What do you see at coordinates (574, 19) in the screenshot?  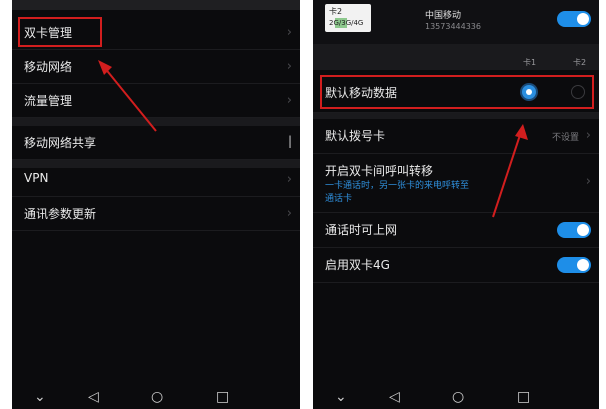 I see `sim-enable-toggle` at bounding box center [574, 19].